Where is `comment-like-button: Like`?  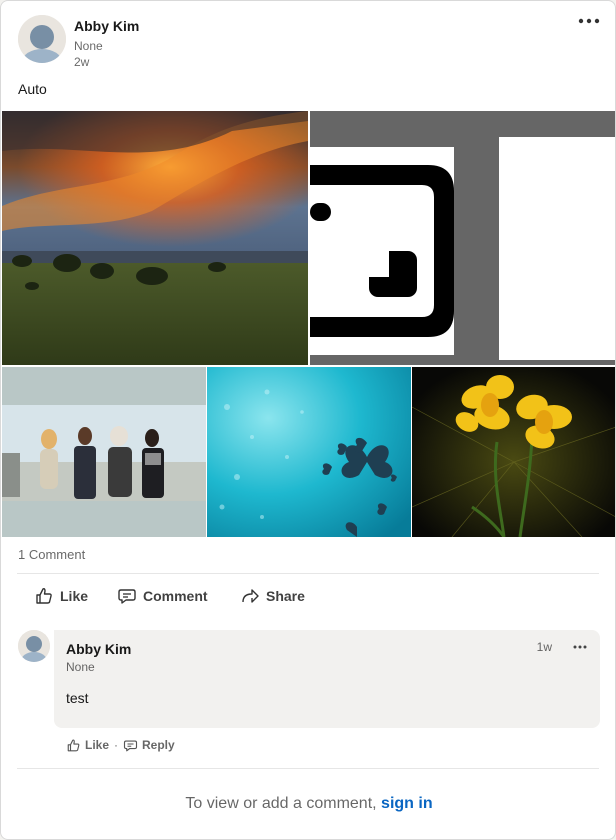
comment-like-button: Like is located at coordinates (87, 745).